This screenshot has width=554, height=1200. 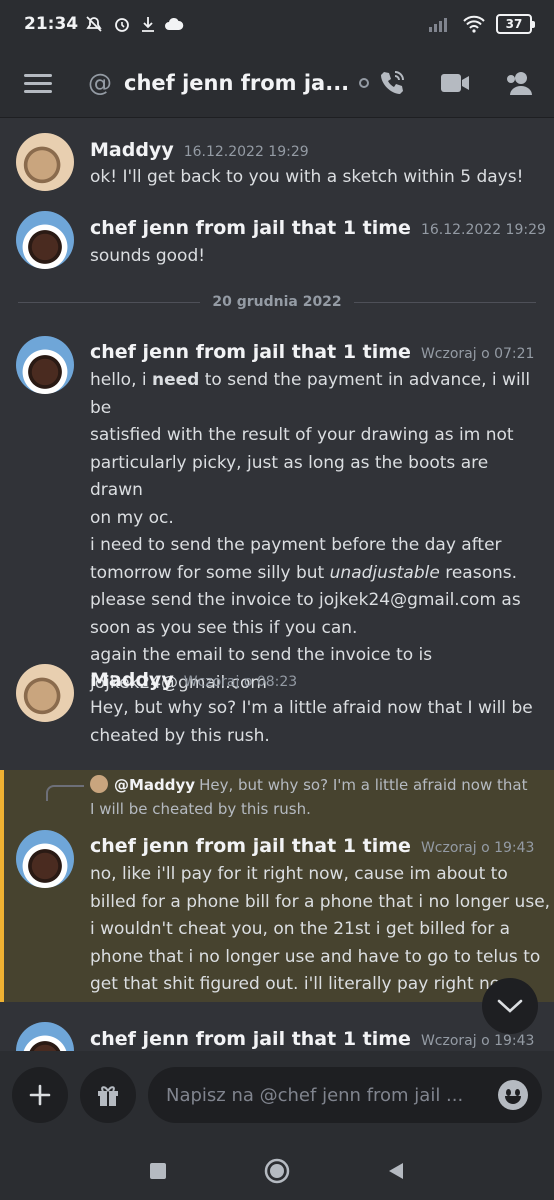 What do you see at coordinates (100, 82) in the screenshot?
I see `at-icon: @` at bounding box center [100, 82].